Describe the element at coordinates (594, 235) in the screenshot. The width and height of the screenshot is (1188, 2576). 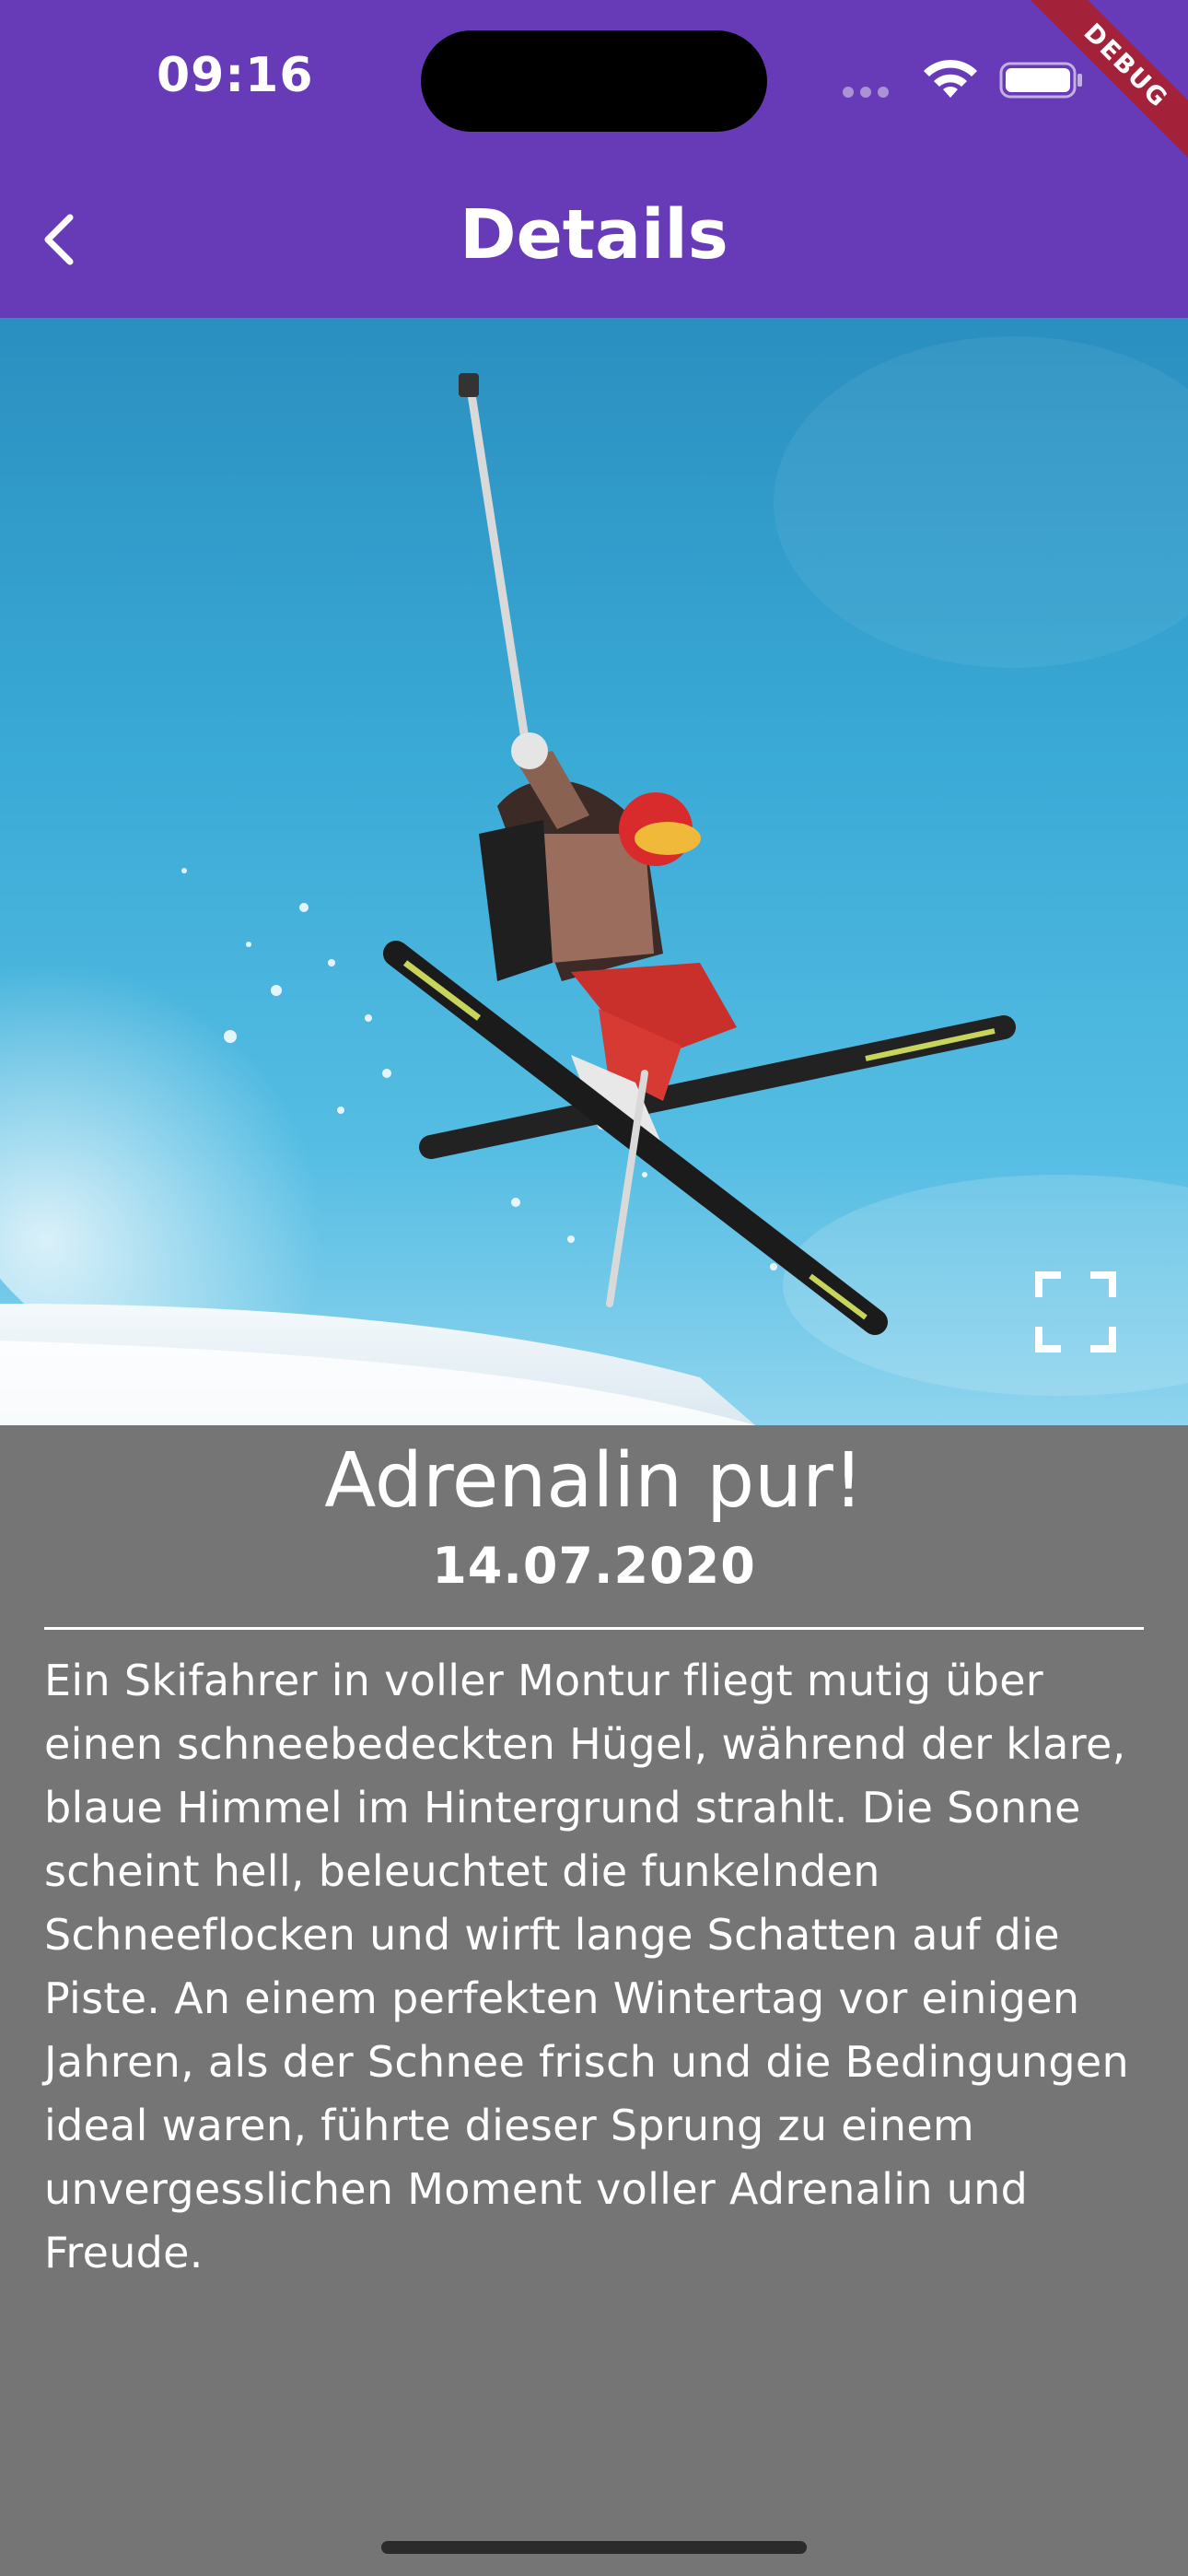
I see `page-title: Details` at that location.